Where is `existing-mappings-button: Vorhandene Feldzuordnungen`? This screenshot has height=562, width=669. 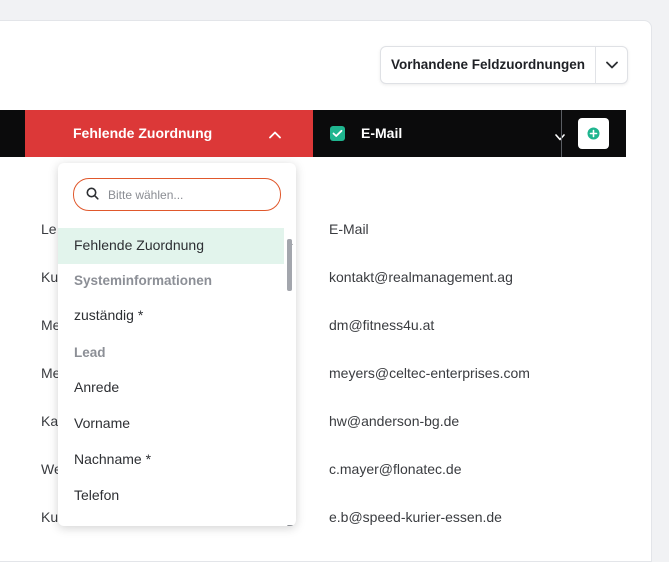
existing-mappings-button: Vorhandene Feldzuordnungen is located at coordinates (504, 65).